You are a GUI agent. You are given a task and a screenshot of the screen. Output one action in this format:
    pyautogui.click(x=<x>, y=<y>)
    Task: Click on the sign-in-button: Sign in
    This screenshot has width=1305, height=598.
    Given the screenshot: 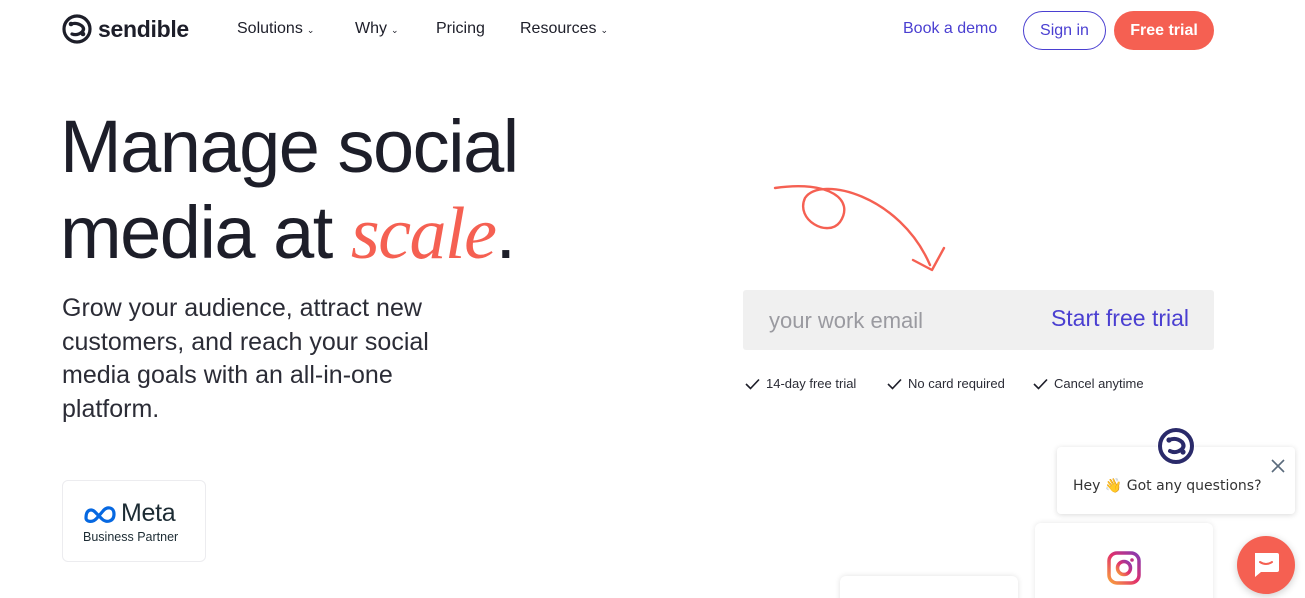 What is the action you would take?
    pyautogui.click(x=1064, y=30)
    